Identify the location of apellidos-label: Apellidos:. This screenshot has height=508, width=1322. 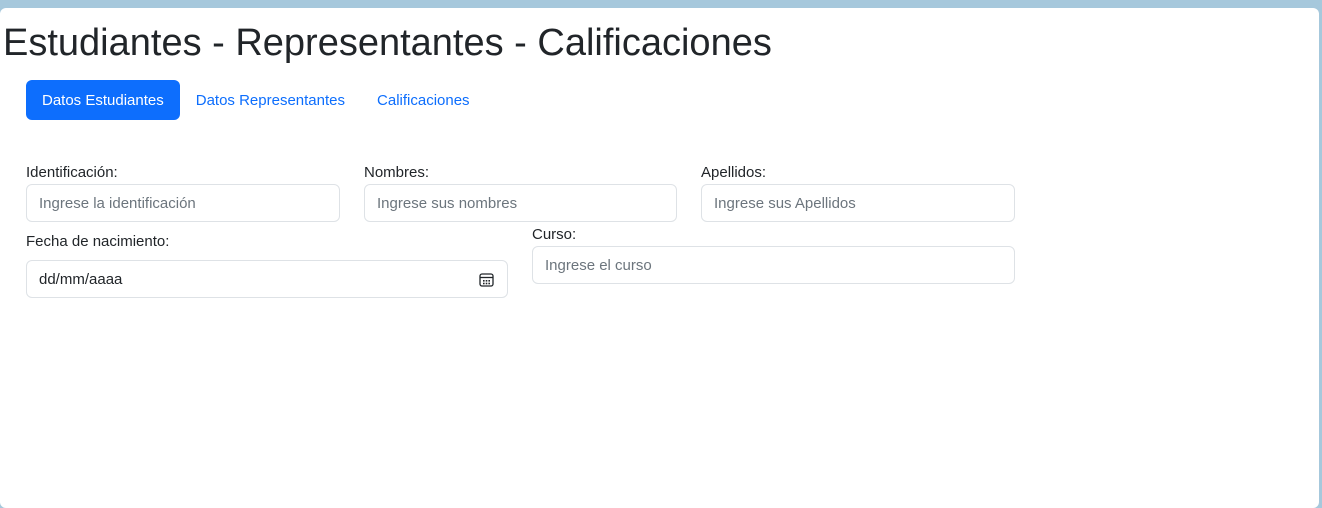
(734, 172).